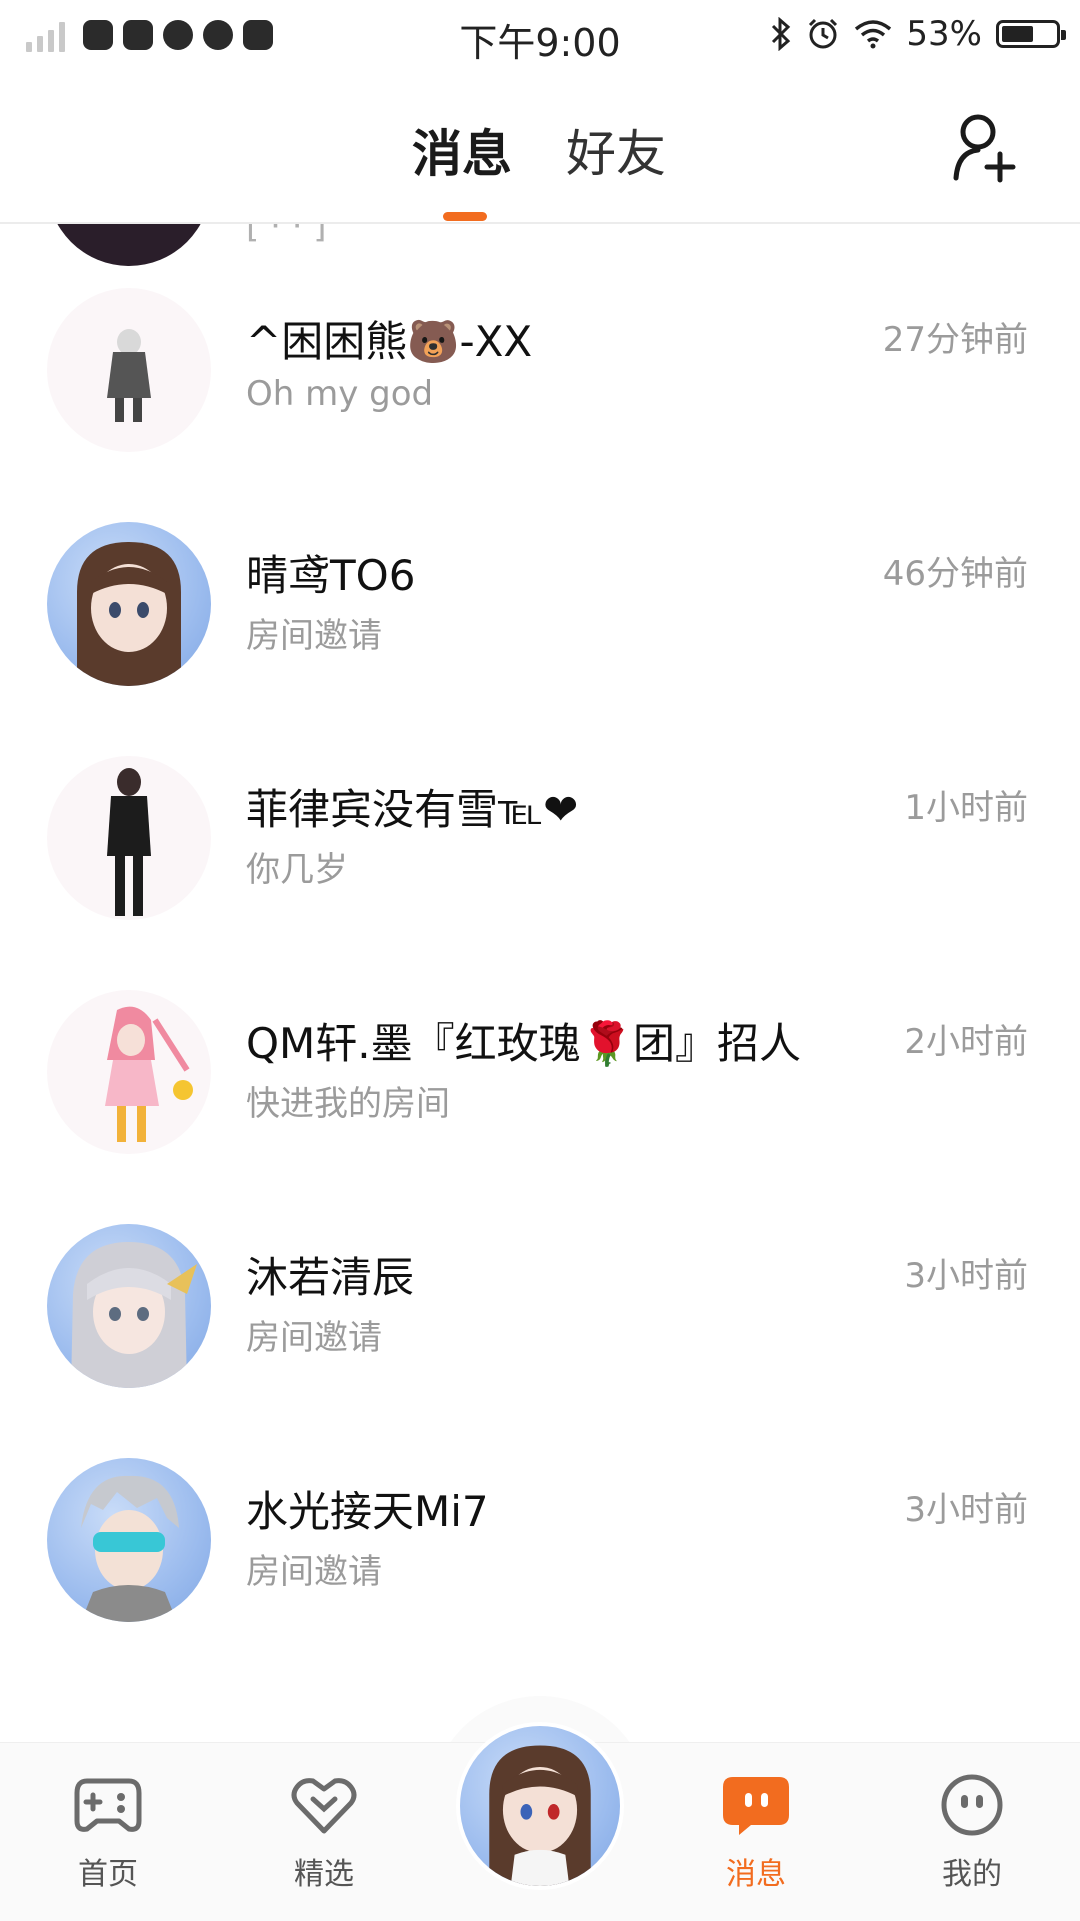 The image size is (1080, 1921). I want to click on conversation-time: 46分钟前, so click(955, 574).